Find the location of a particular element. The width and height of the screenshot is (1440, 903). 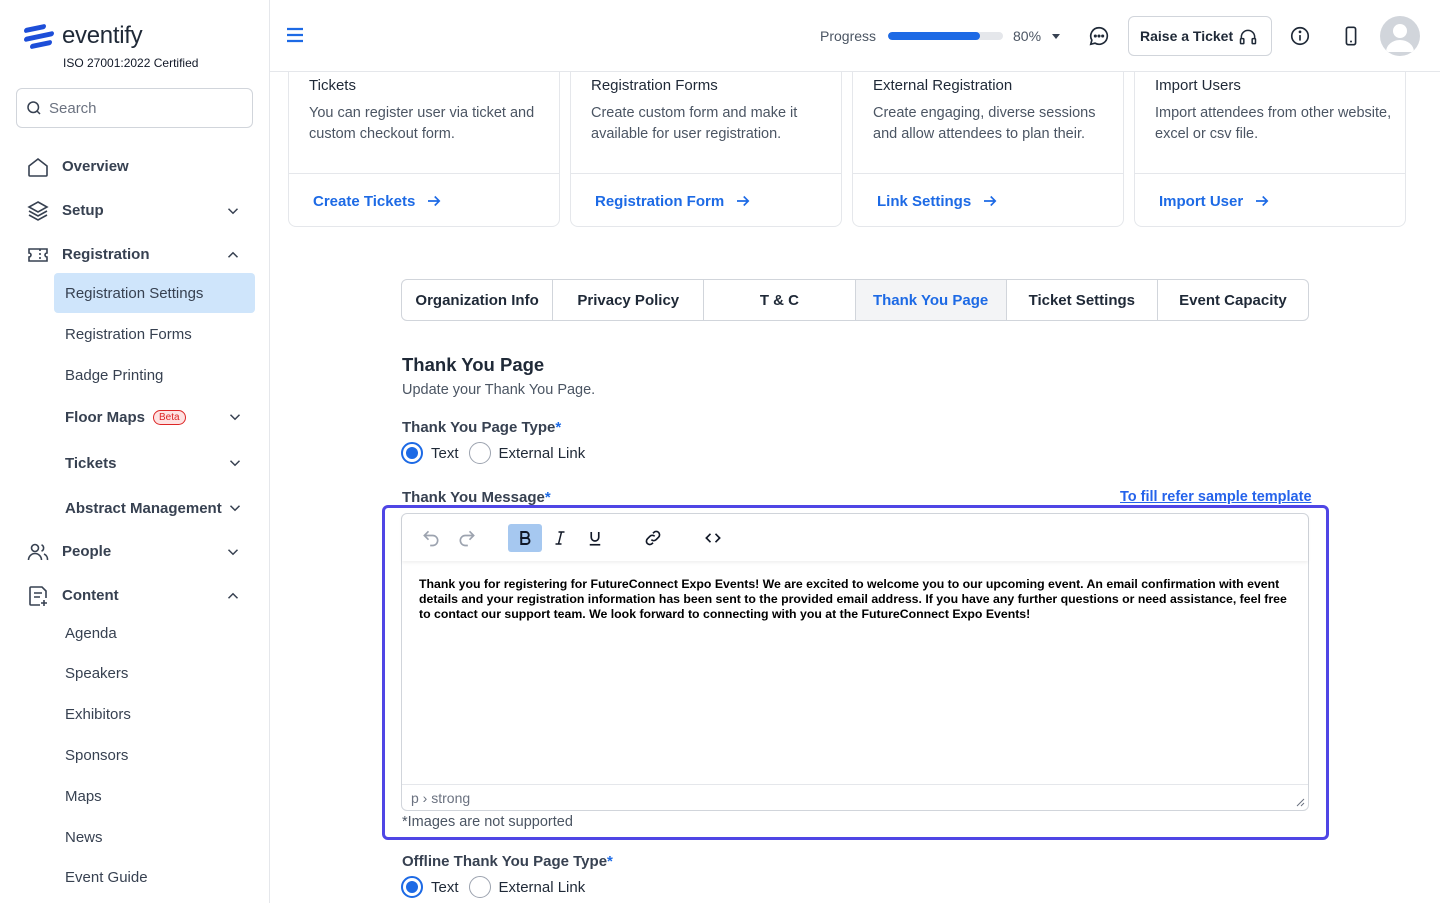

sample-template-link: To fill refer sample template is located at coordinates (1216, 497).